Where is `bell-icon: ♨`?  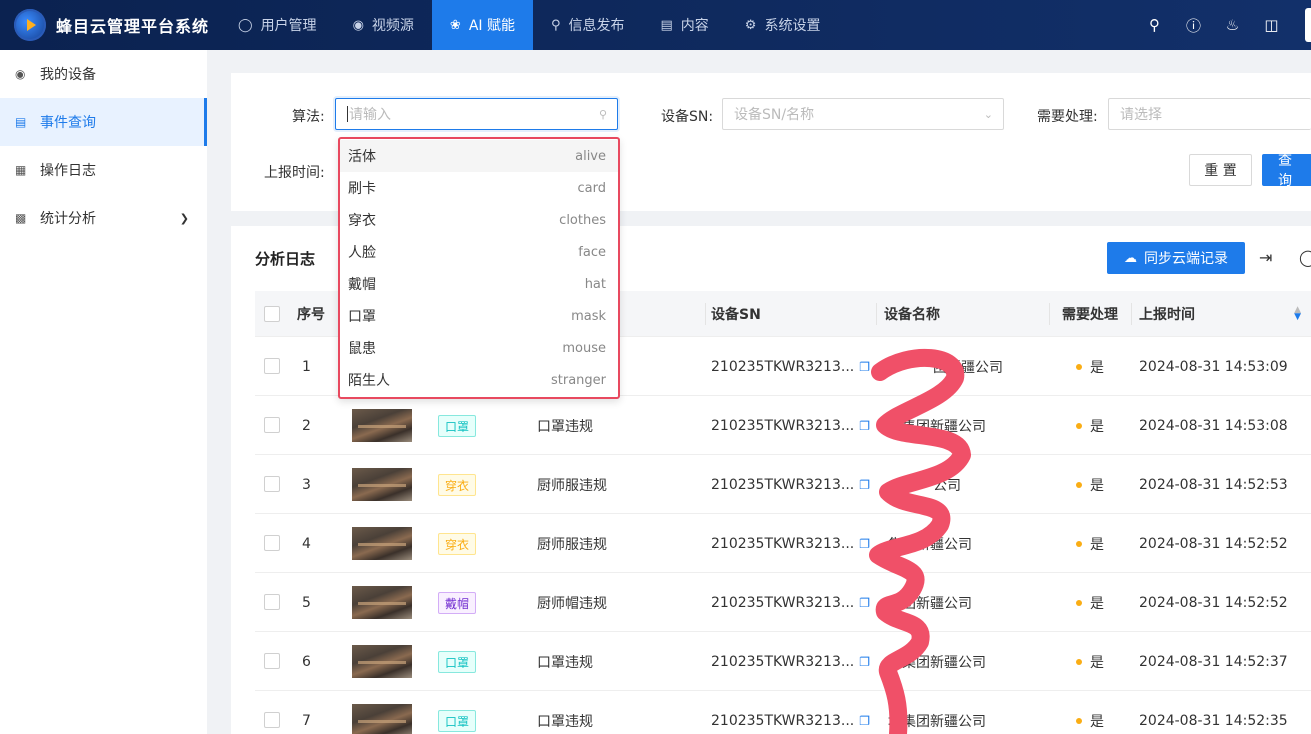 bell-icon: ♨ is located at coordinates (1232, 25).